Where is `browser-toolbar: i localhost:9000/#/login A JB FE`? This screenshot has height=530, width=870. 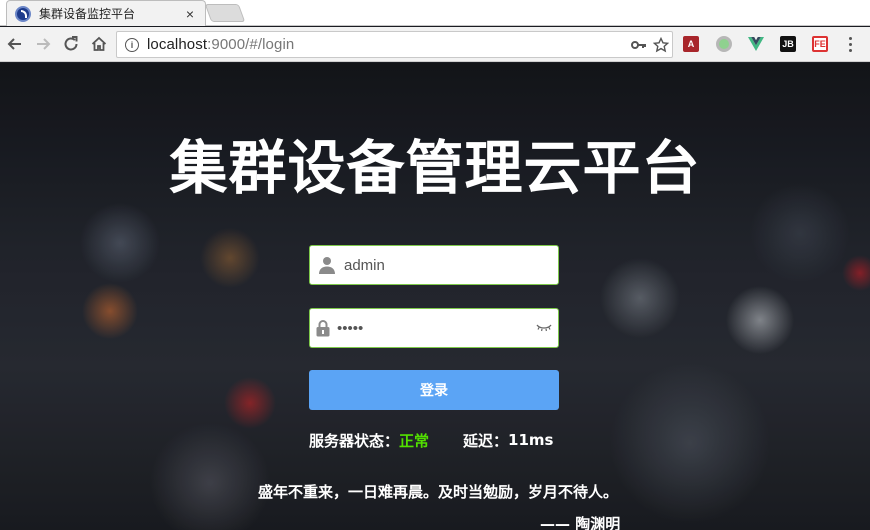 browser-toolbar: i localhost:9000/#/login A JB FE is located at coordinates (435, 44).